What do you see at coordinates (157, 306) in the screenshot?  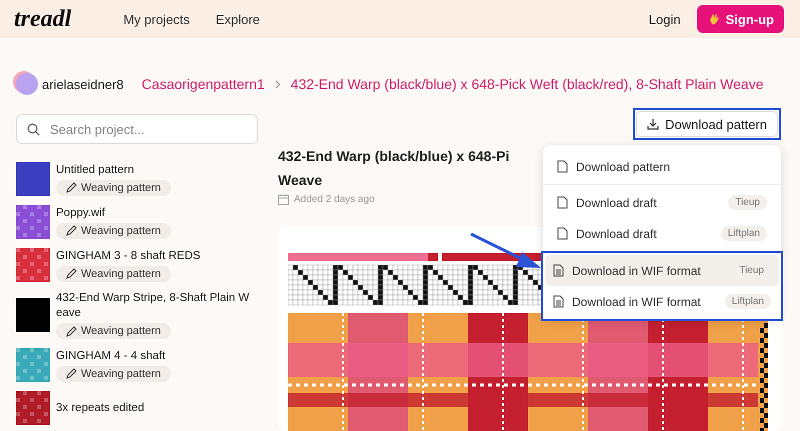 I see `project-name: 432-End Warp Stripe, 8-Shaft Plain W eave` at bounding box center [157, 306].